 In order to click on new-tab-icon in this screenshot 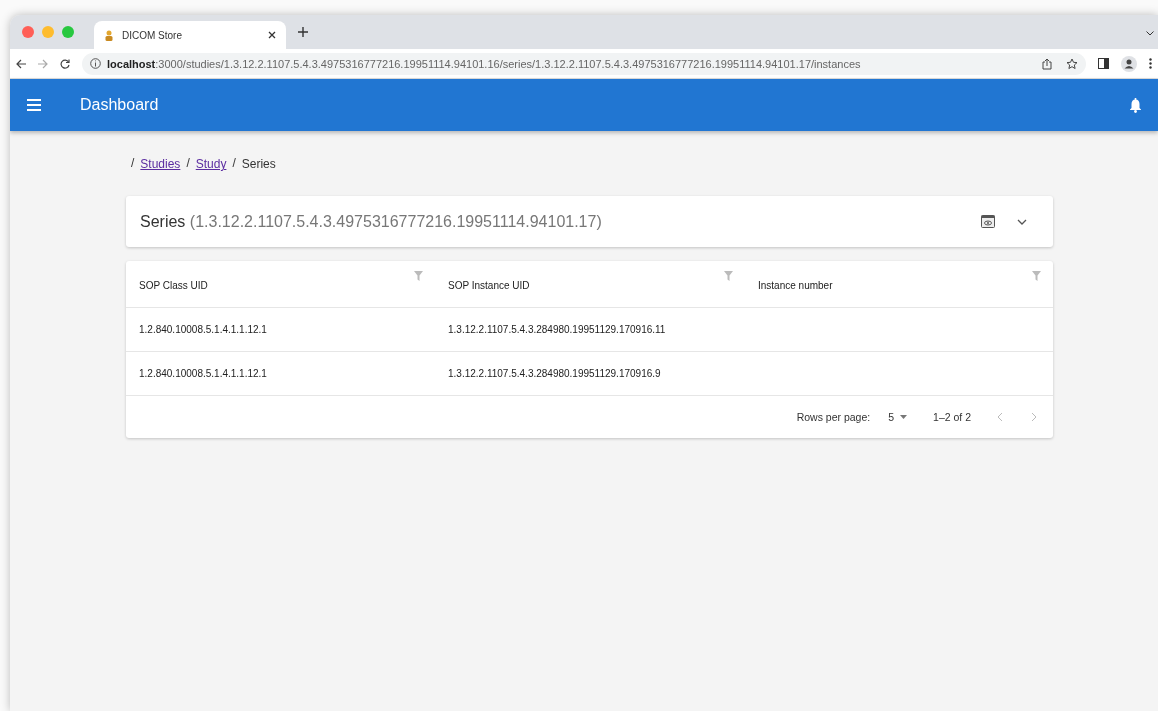, I will do `click(303, 32)`.